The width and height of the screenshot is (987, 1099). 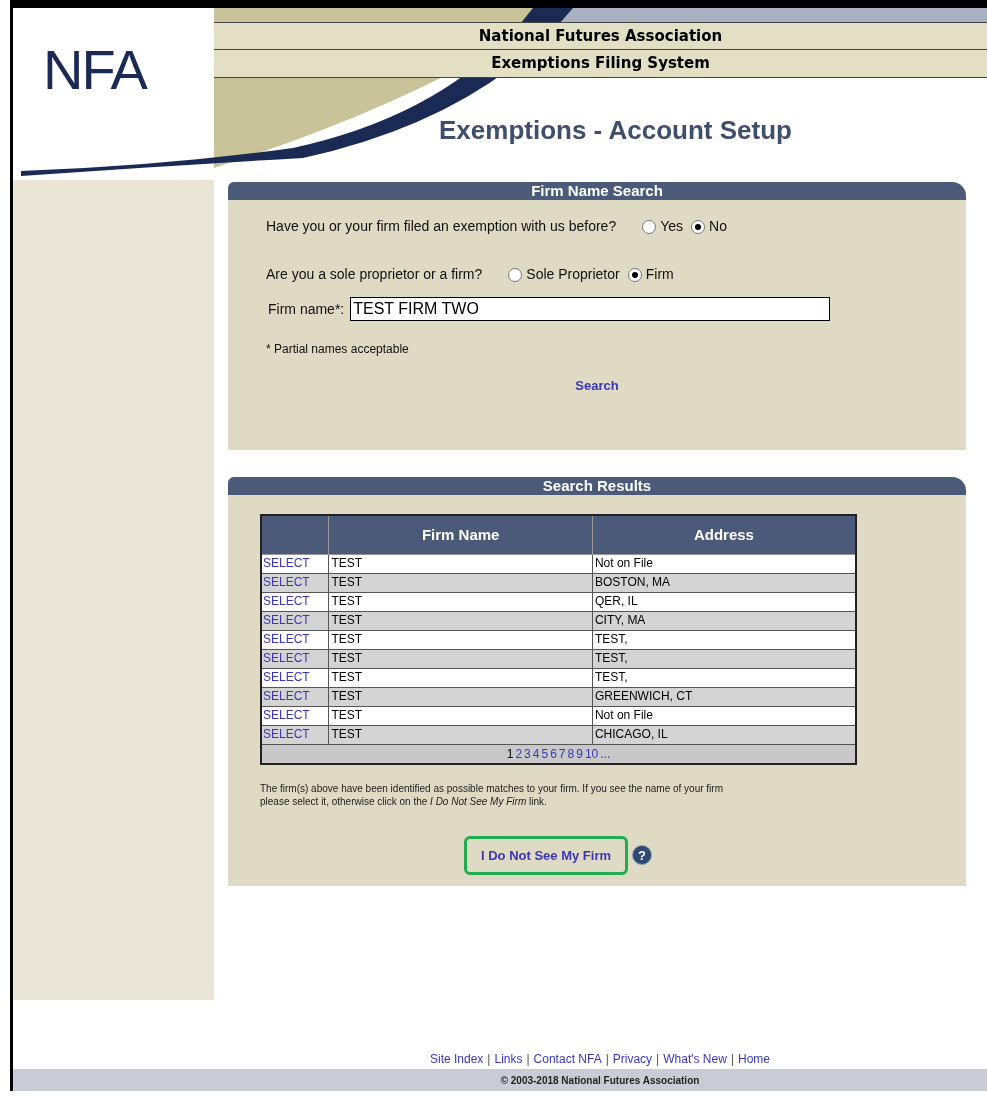 What do you see at coordinates (545, 753) in the screenshot?
I see `page-link: 5` at bounding box center [545, 753].